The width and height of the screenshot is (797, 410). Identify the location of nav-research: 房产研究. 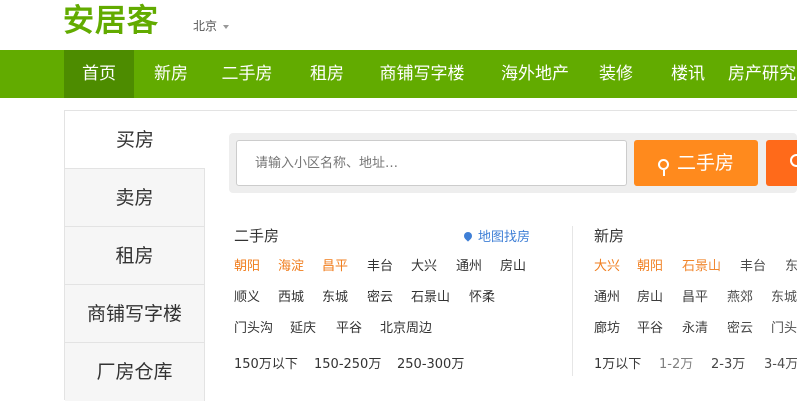
(762, 74).